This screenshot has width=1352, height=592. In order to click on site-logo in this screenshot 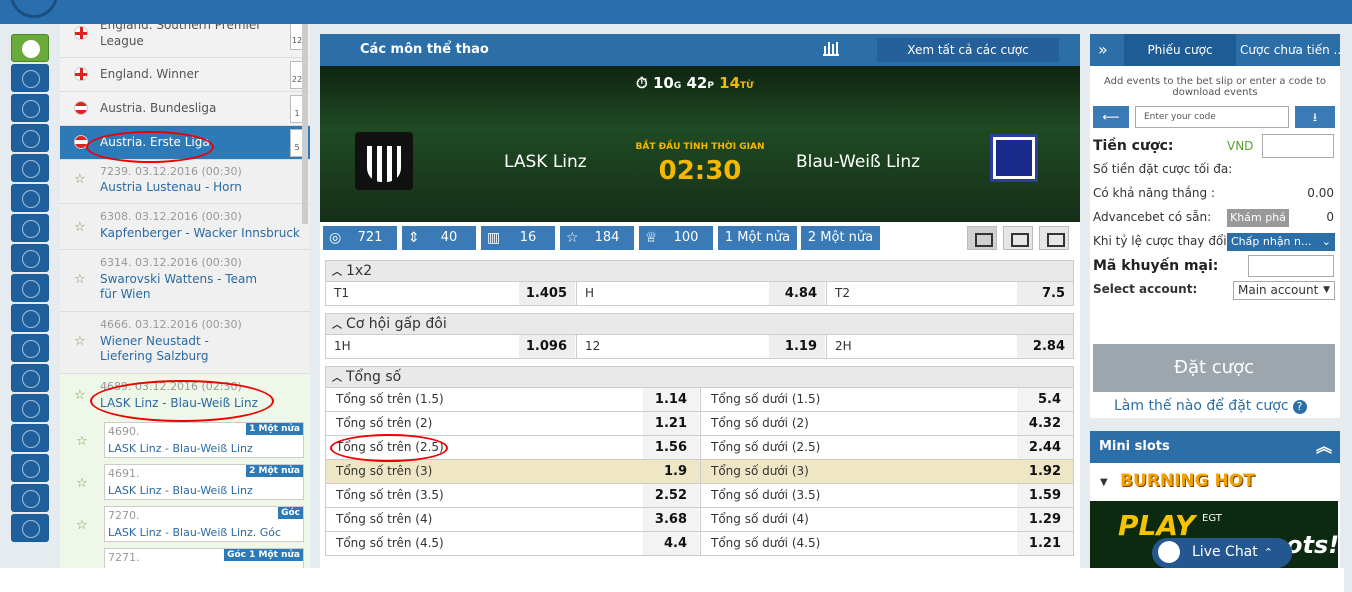, I will do `click(34, 9)`.